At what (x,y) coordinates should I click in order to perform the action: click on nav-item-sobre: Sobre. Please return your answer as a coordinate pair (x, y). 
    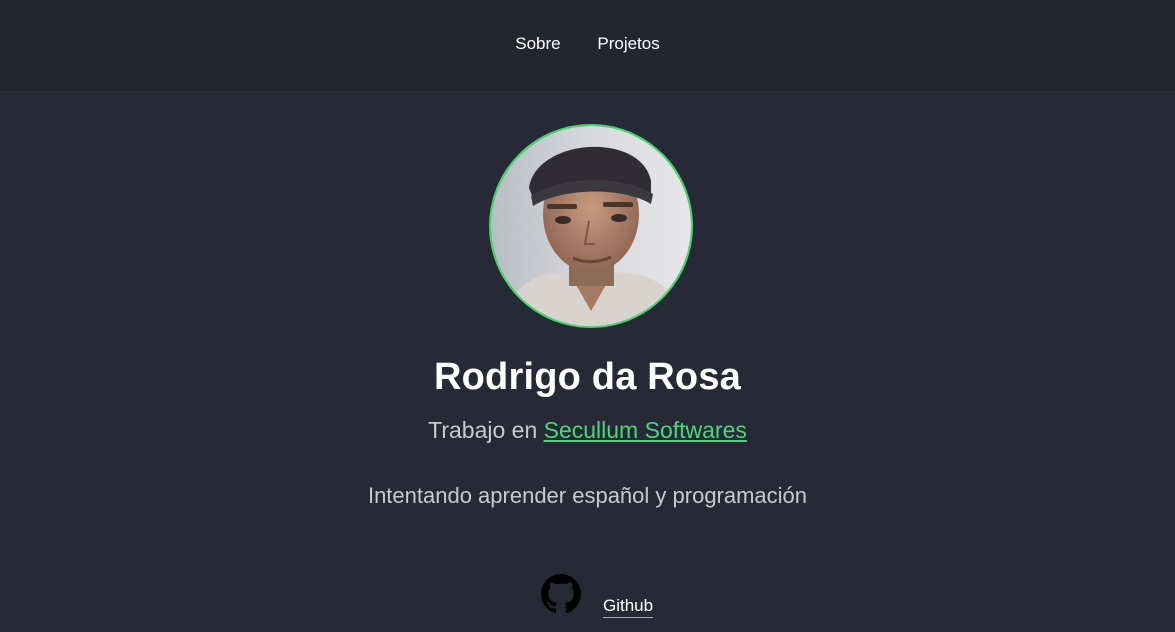
    Looking at the image, I should click on (537, 43).